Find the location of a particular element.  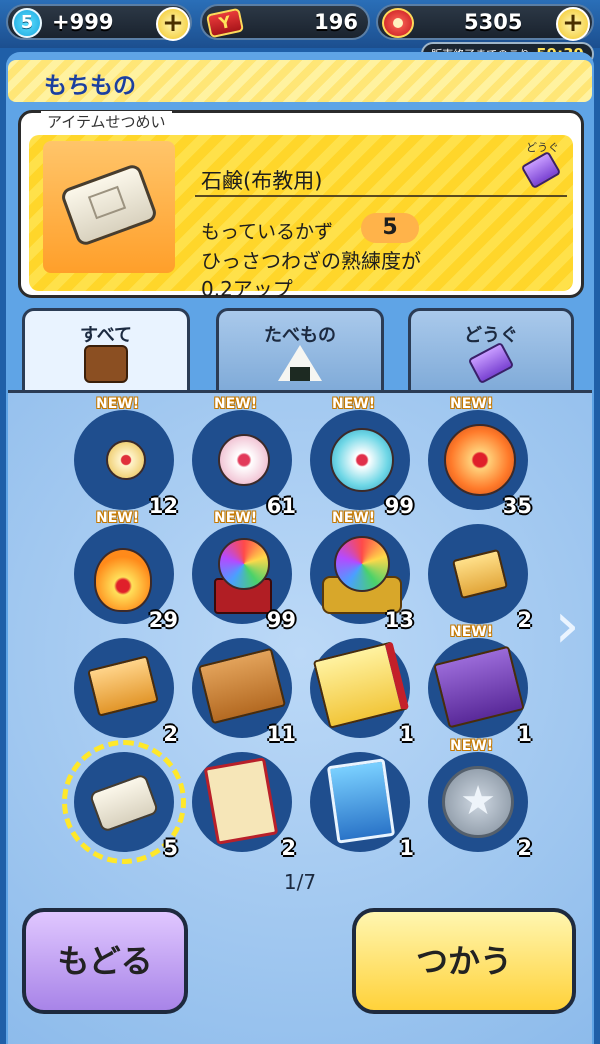

item-quantity: 12 is located at coordinates (163, 506).